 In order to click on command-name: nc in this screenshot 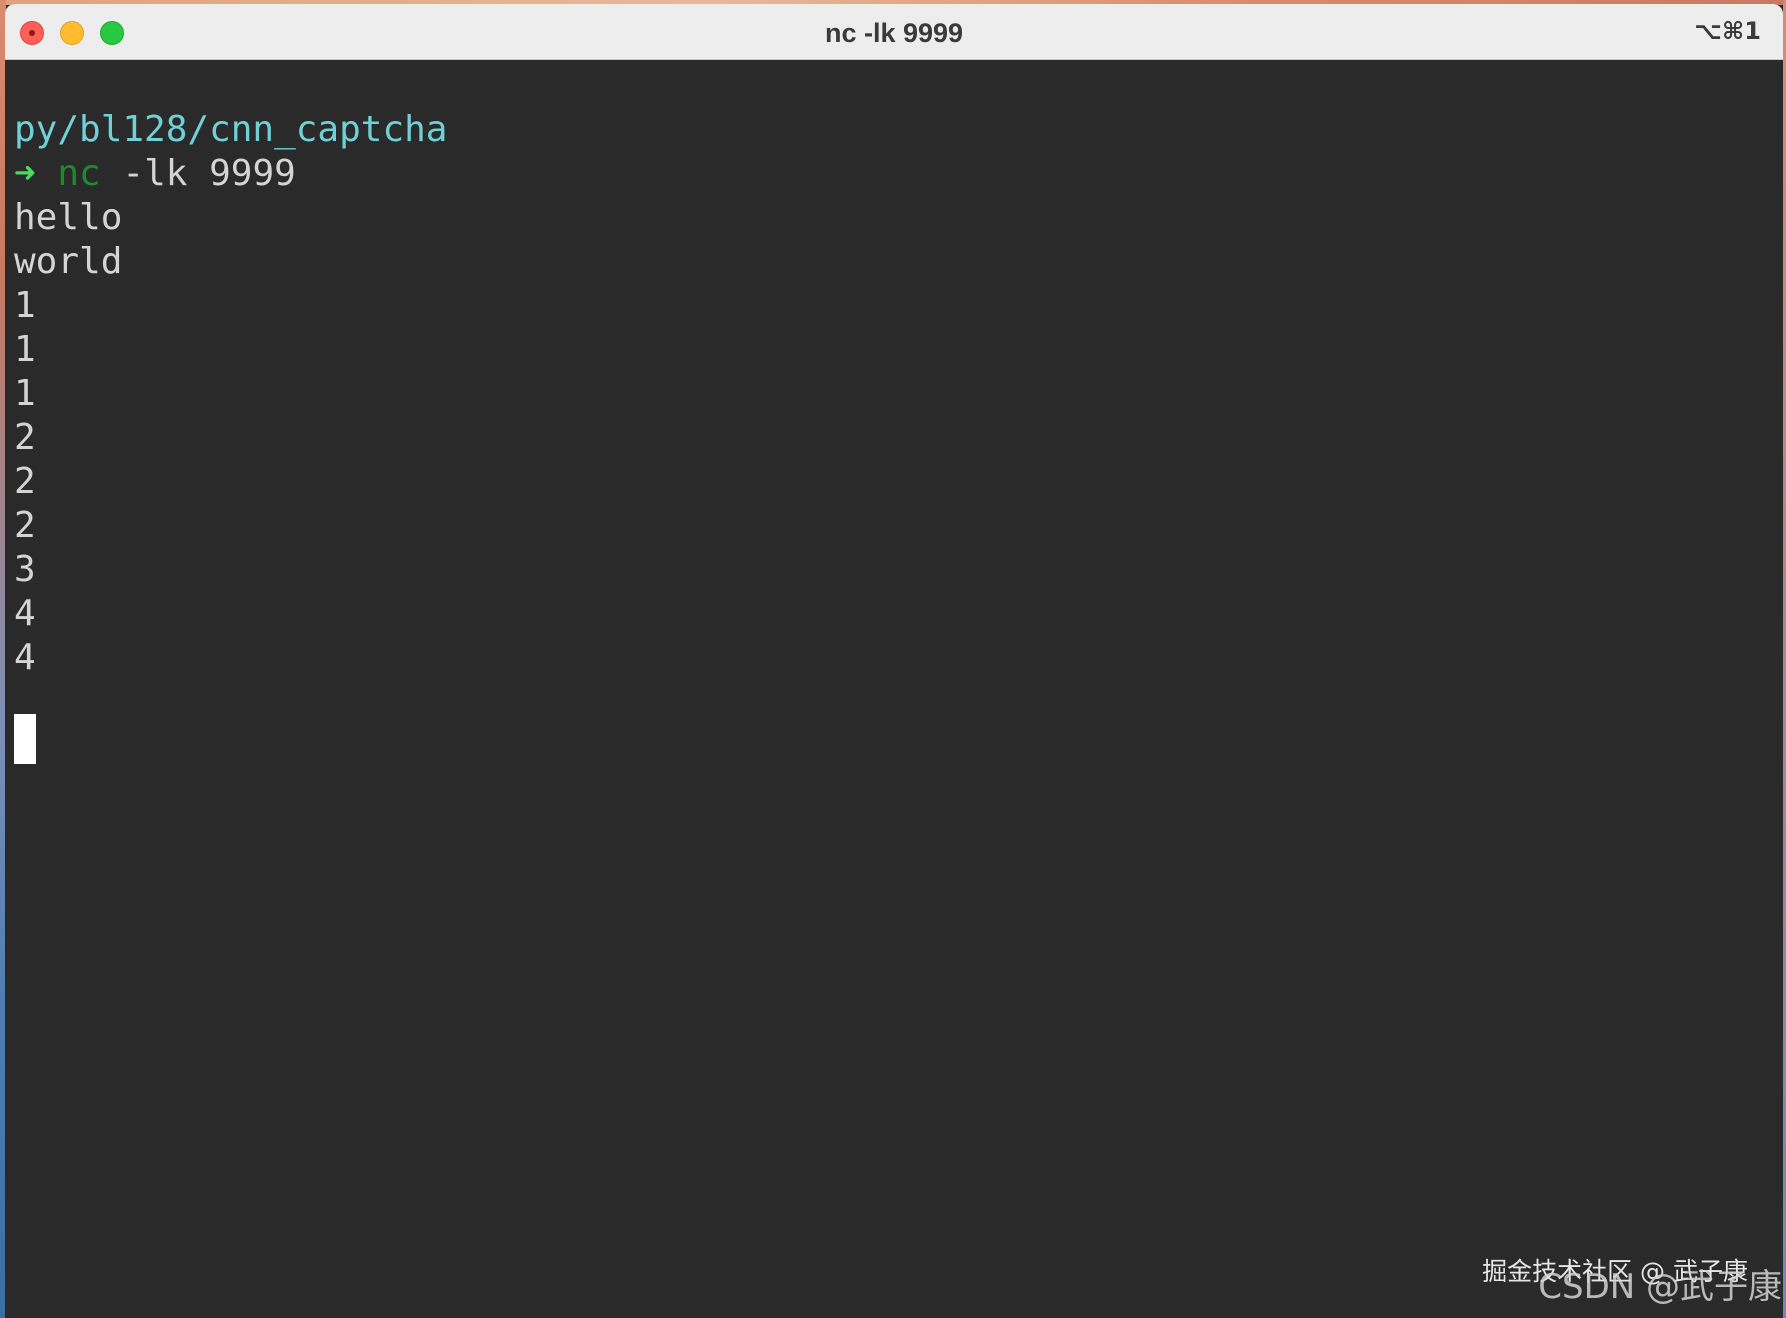, I will do `click(79, 173)`.